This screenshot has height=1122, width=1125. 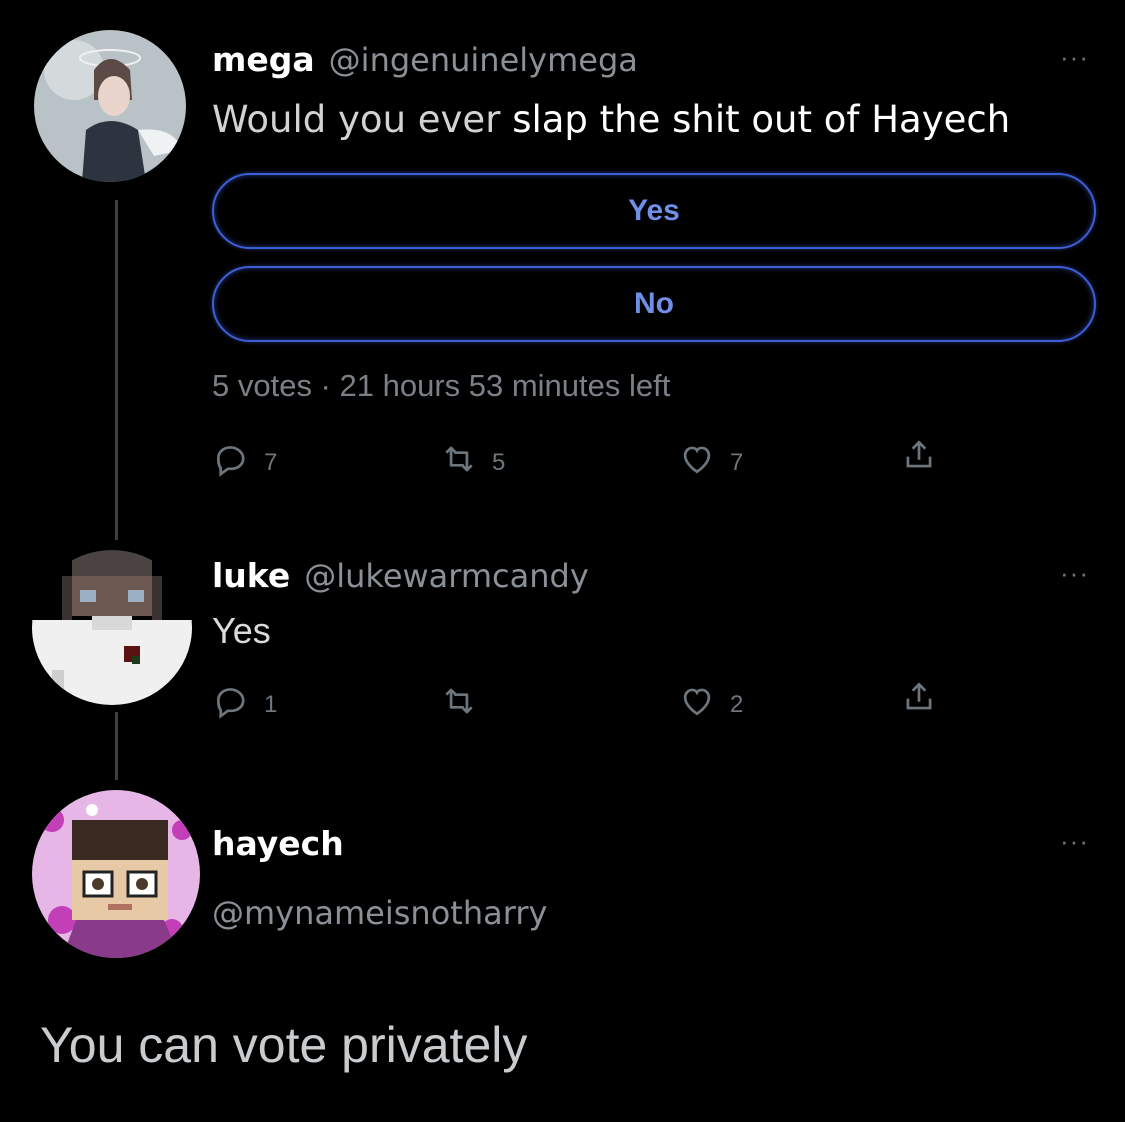 What do you see at coordinates (499, 462) in the screenshot?
I see `retweet-count: 5` at bounding box center [499, 462].